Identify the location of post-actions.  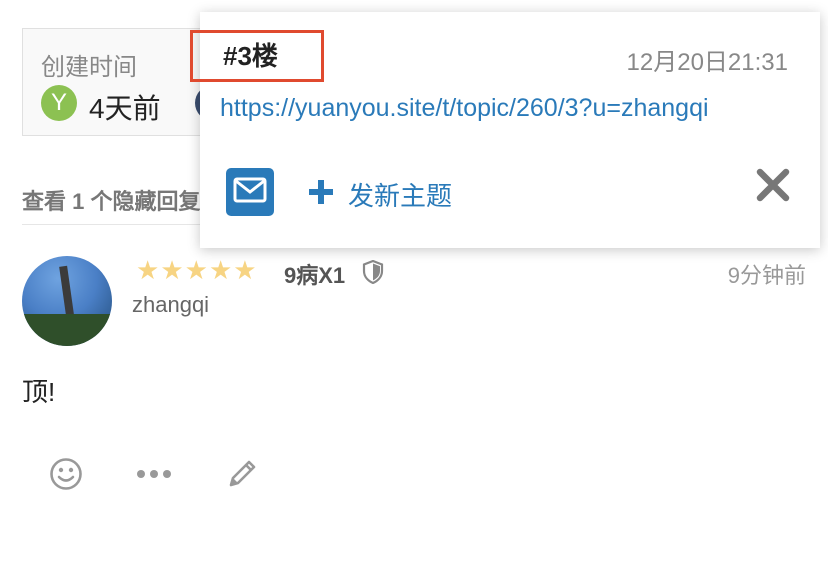
(154, 474).